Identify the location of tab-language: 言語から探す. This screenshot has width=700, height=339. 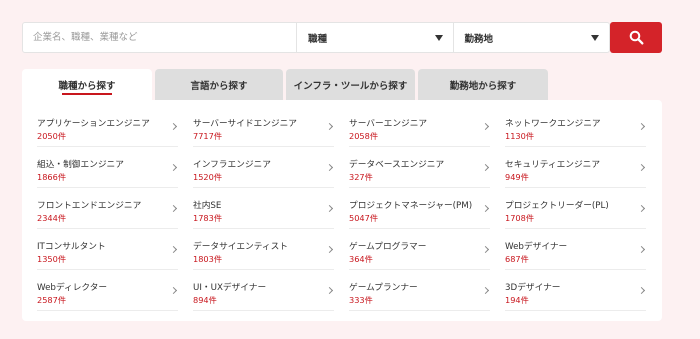
(219, 84).